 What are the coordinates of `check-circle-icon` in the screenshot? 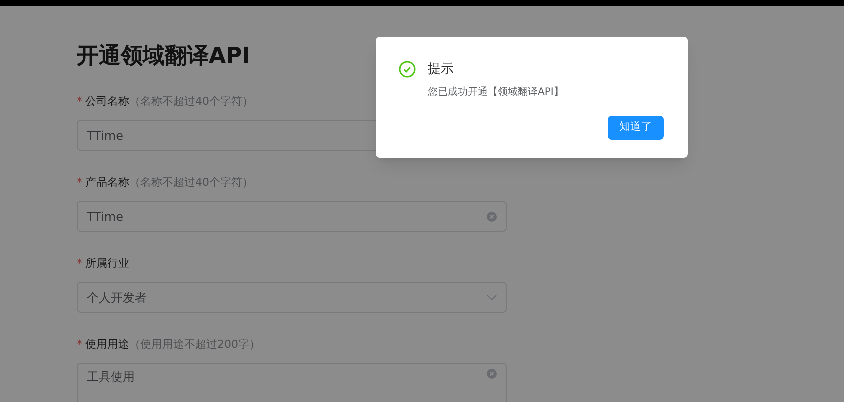 It's located at (407, 69).